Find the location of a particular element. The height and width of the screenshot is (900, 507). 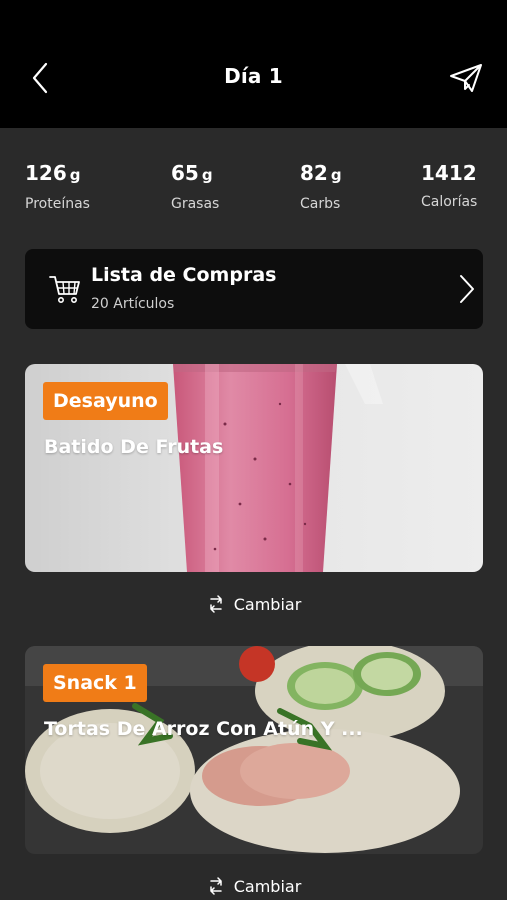

macro-calories: 1412 Calorías is located at coordinates (449, 185).